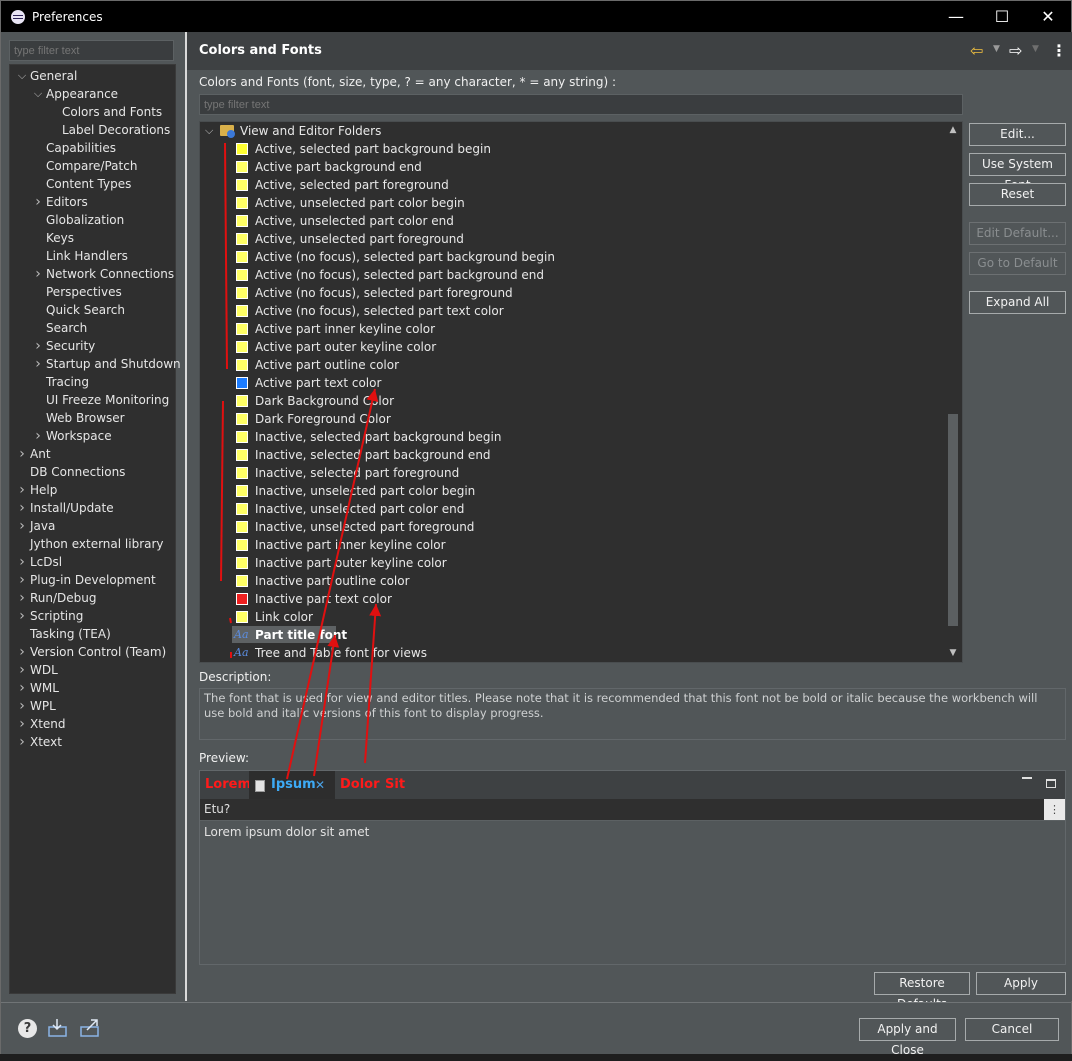  Describe the element at coordinates (92, 562) in the screenshot. I see `tree-item-lcdsl: › LcDsl` at that location.